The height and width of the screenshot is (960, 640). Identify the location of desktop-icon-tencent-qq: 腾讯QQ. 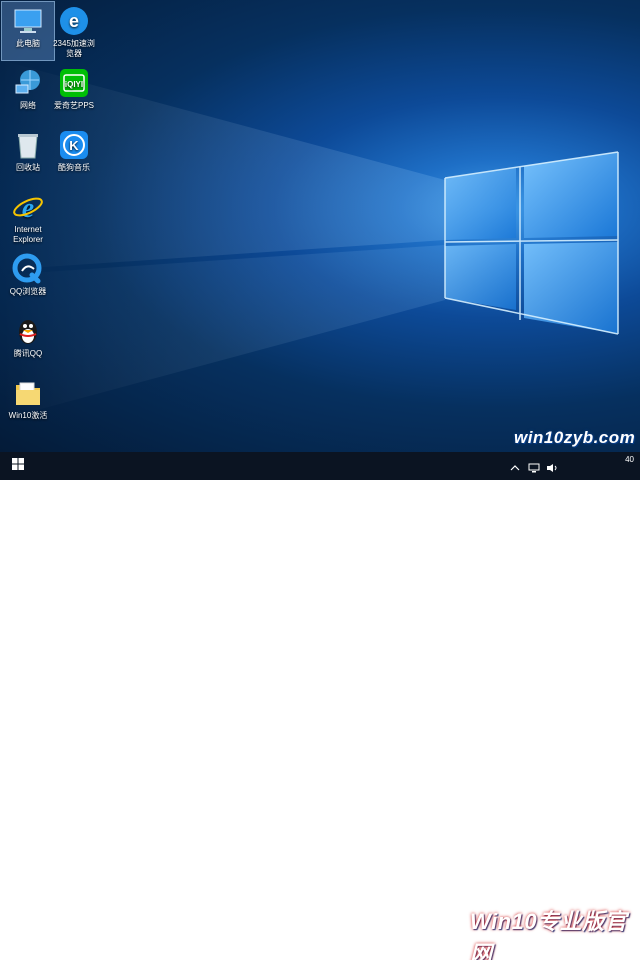
(28, 341).